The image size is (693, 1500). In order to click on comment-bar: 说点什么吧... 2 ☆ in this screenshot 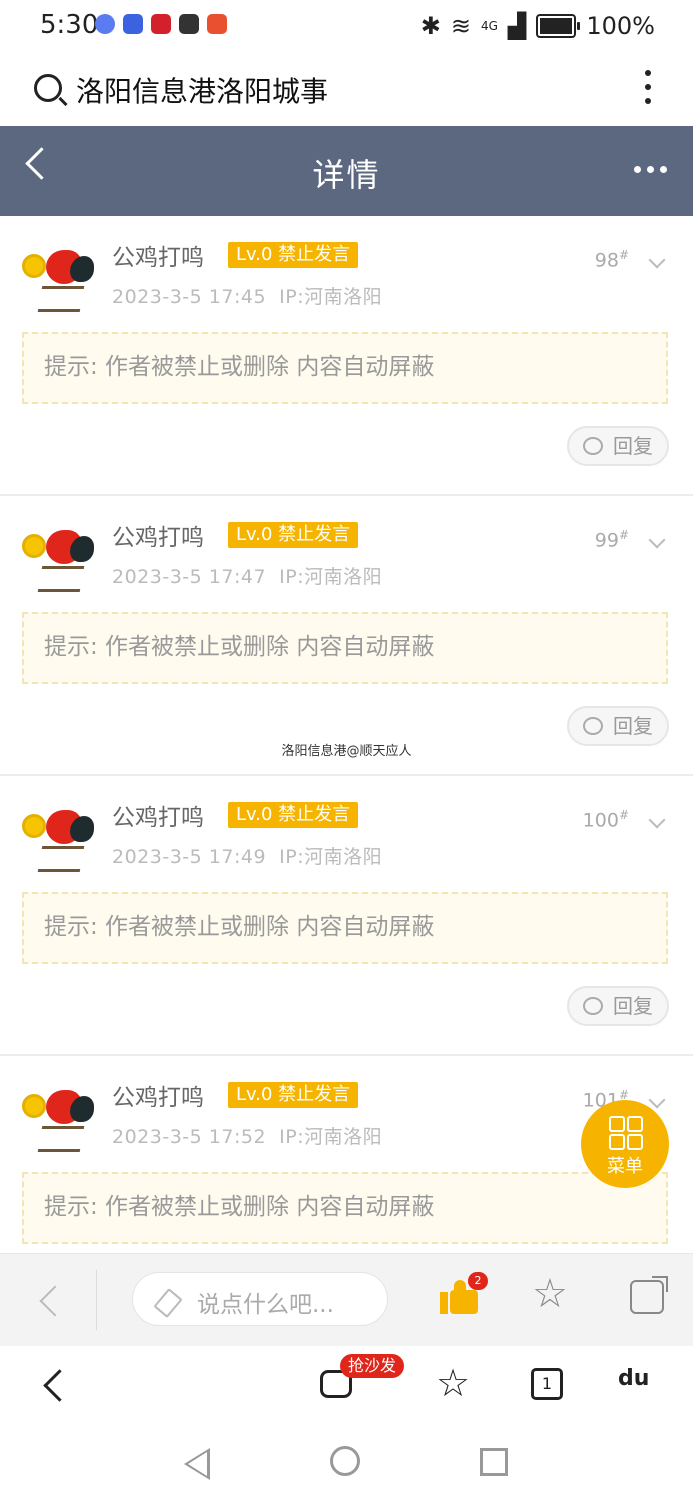, I will do `click(346, 1300)`.